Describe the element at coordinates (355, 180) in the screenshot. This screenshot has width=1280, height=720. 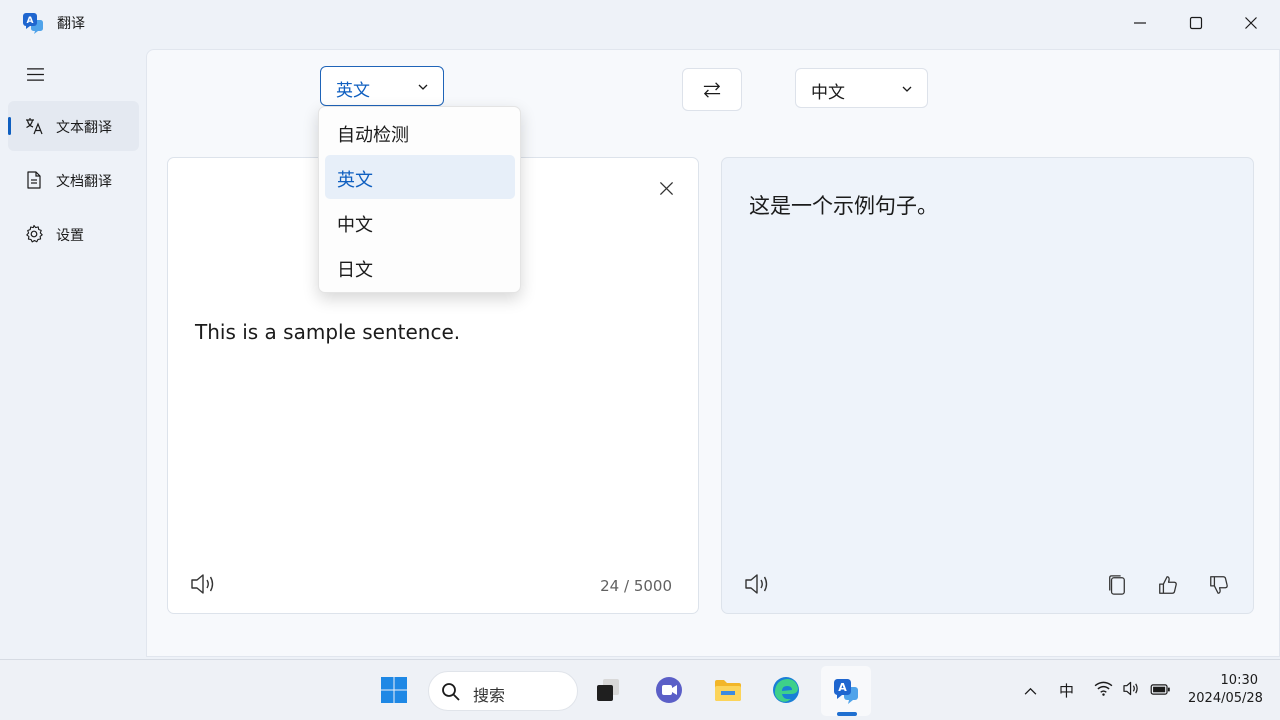
I see `dropdown-option-label: 英文` at that location.